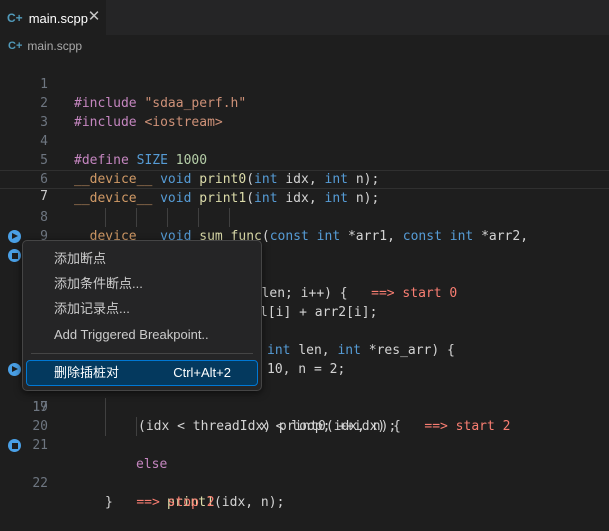 Image resolution: width=609 pixels, height=531 pixels. Describe the element at coordinates (94, 17) in the screenshot. I see `close-icon: ✕` at that location.